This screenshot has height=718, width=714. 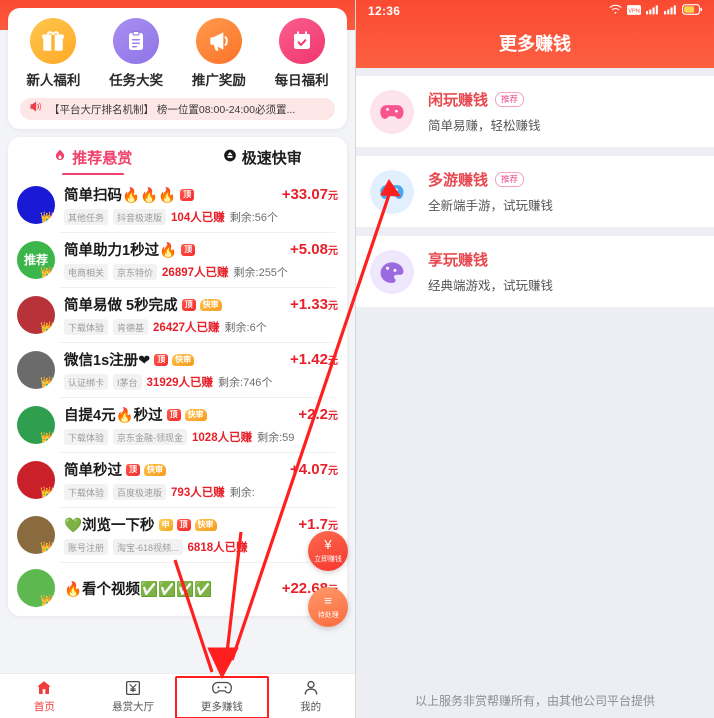 I want to click on task-tabs: 推荐悬赏 极速快审, so click(x=177, y=157).